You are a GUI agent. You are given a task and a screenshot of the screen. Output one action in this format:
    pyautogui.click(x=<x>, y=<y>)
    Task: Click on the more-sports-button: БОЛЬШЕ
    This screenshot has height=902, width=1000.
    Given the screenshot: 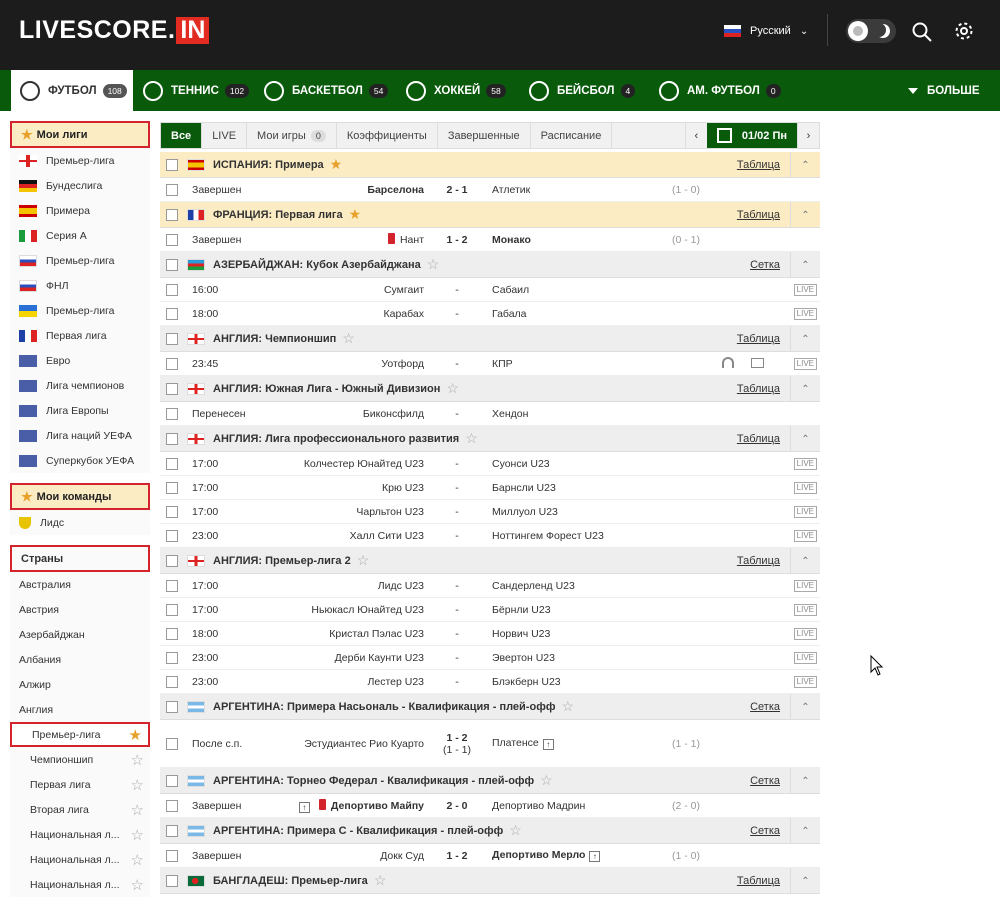 What is the action you would take?
    pyautogui.click(x=944, y=90)
    